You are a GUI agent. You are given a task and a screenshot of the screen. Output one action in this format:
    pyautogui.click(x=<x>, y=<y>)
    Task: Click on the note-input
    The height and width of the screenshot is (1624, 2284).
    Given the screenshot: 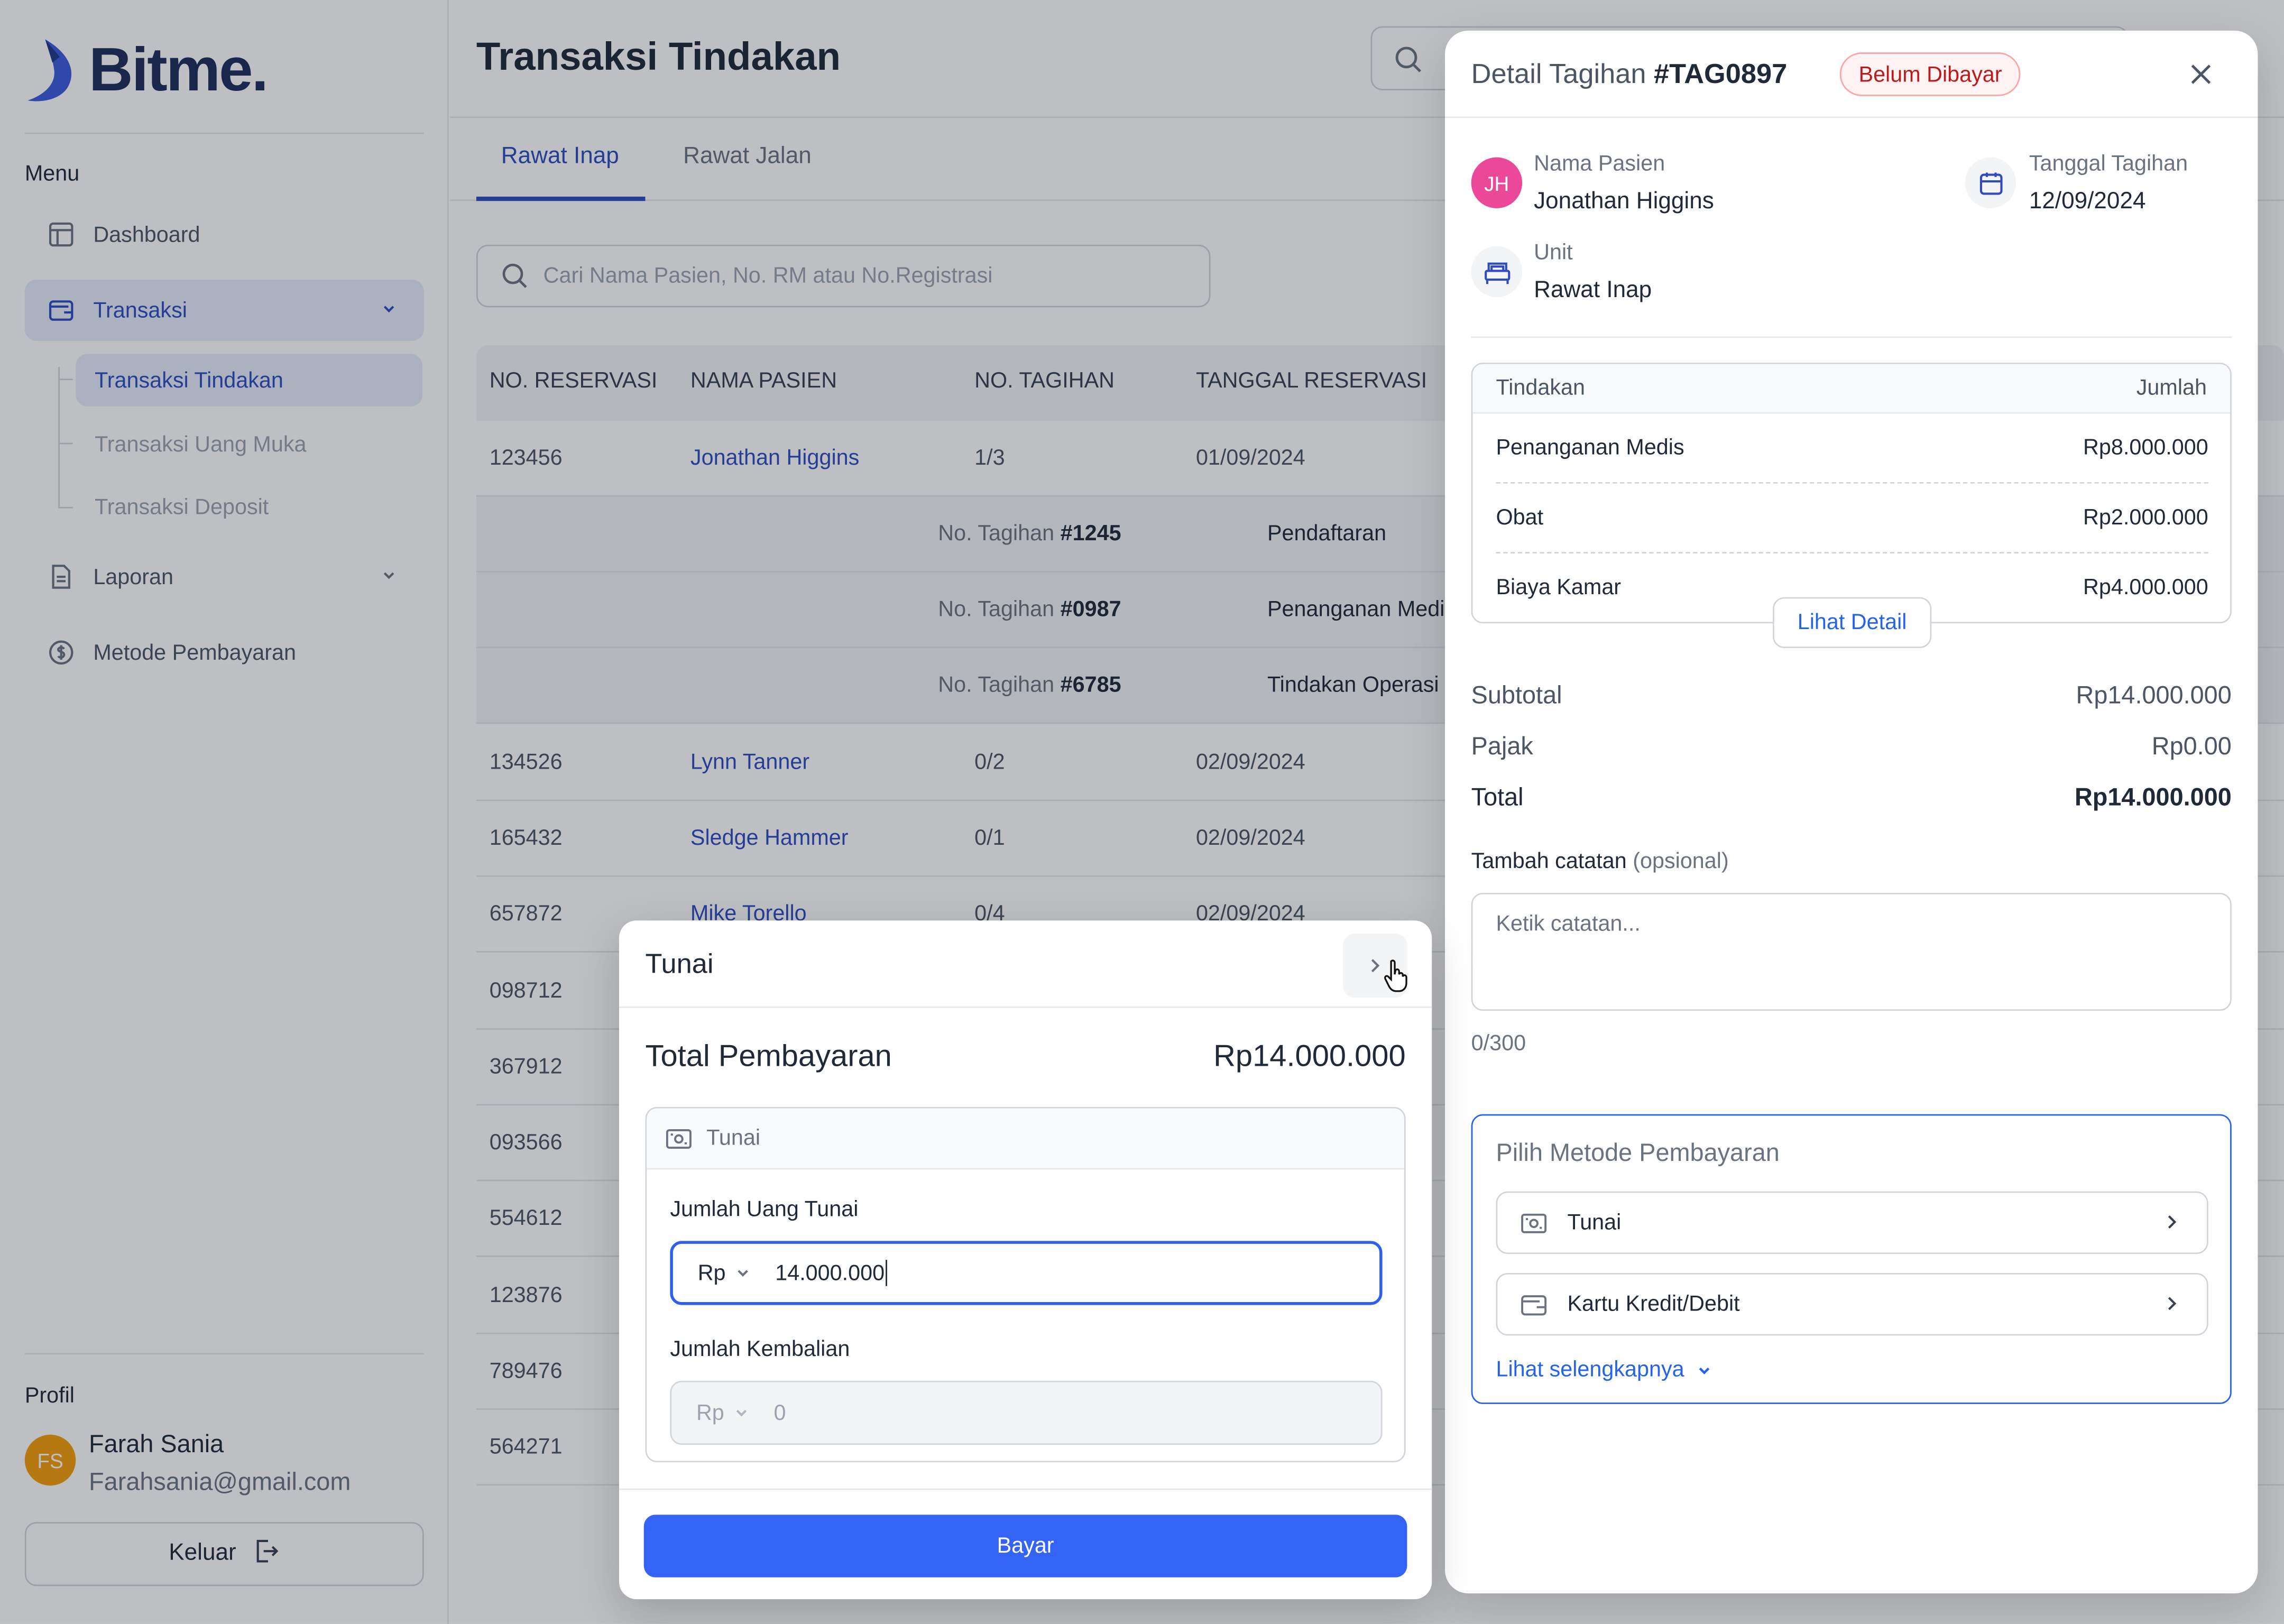 What is the action you would take?
    pyautogui.click(x=1851, y=951)
    